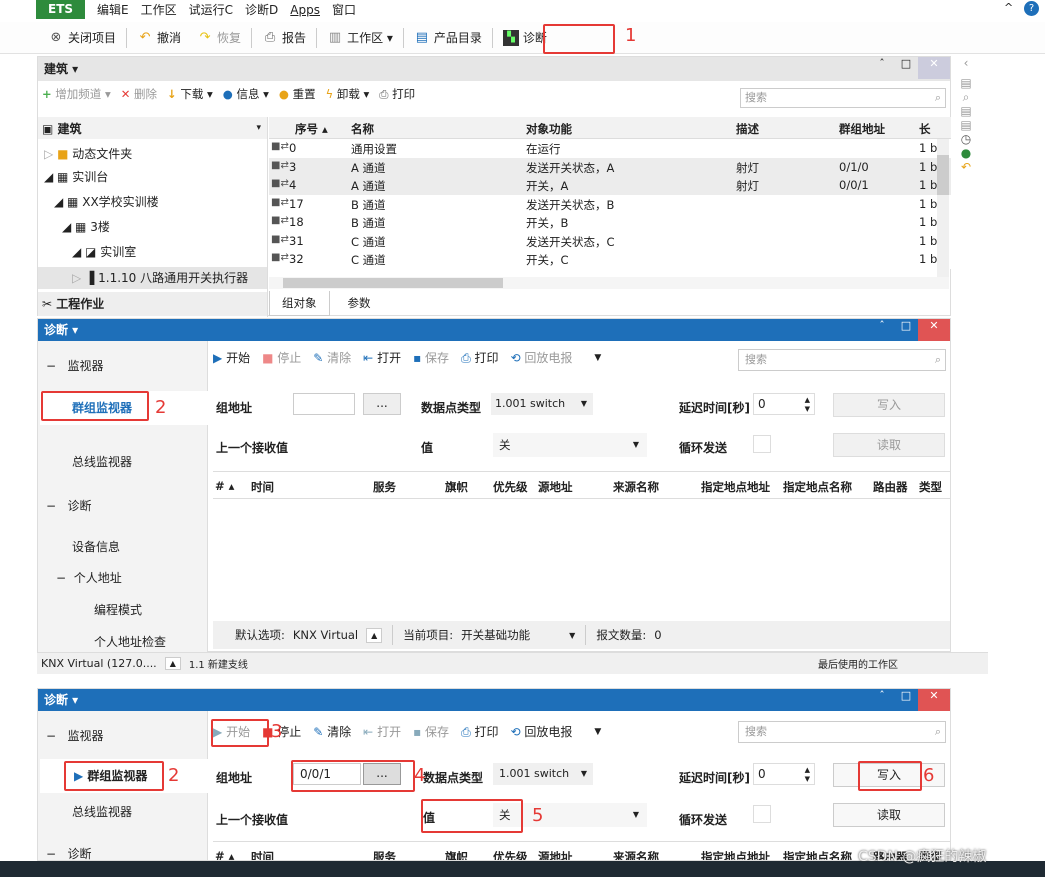  Describe the element at coordinates (152, 128) in the screenshot. I see `tree-header: ▣ 建筑 ▾` at that location.